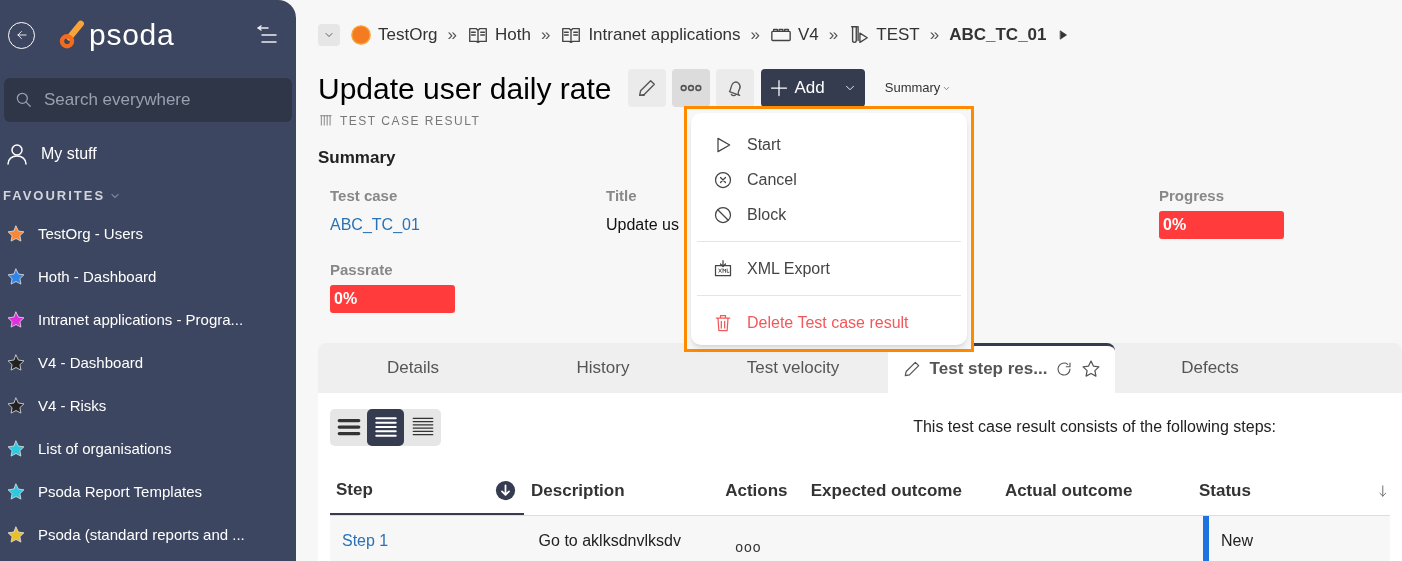 This screenshot has height=561, width=1402. What do you see at coordinates (650, 35) in the screenshot?
I see `breadcrumb-link: Intranet applications` at bounding box center [650, 35].